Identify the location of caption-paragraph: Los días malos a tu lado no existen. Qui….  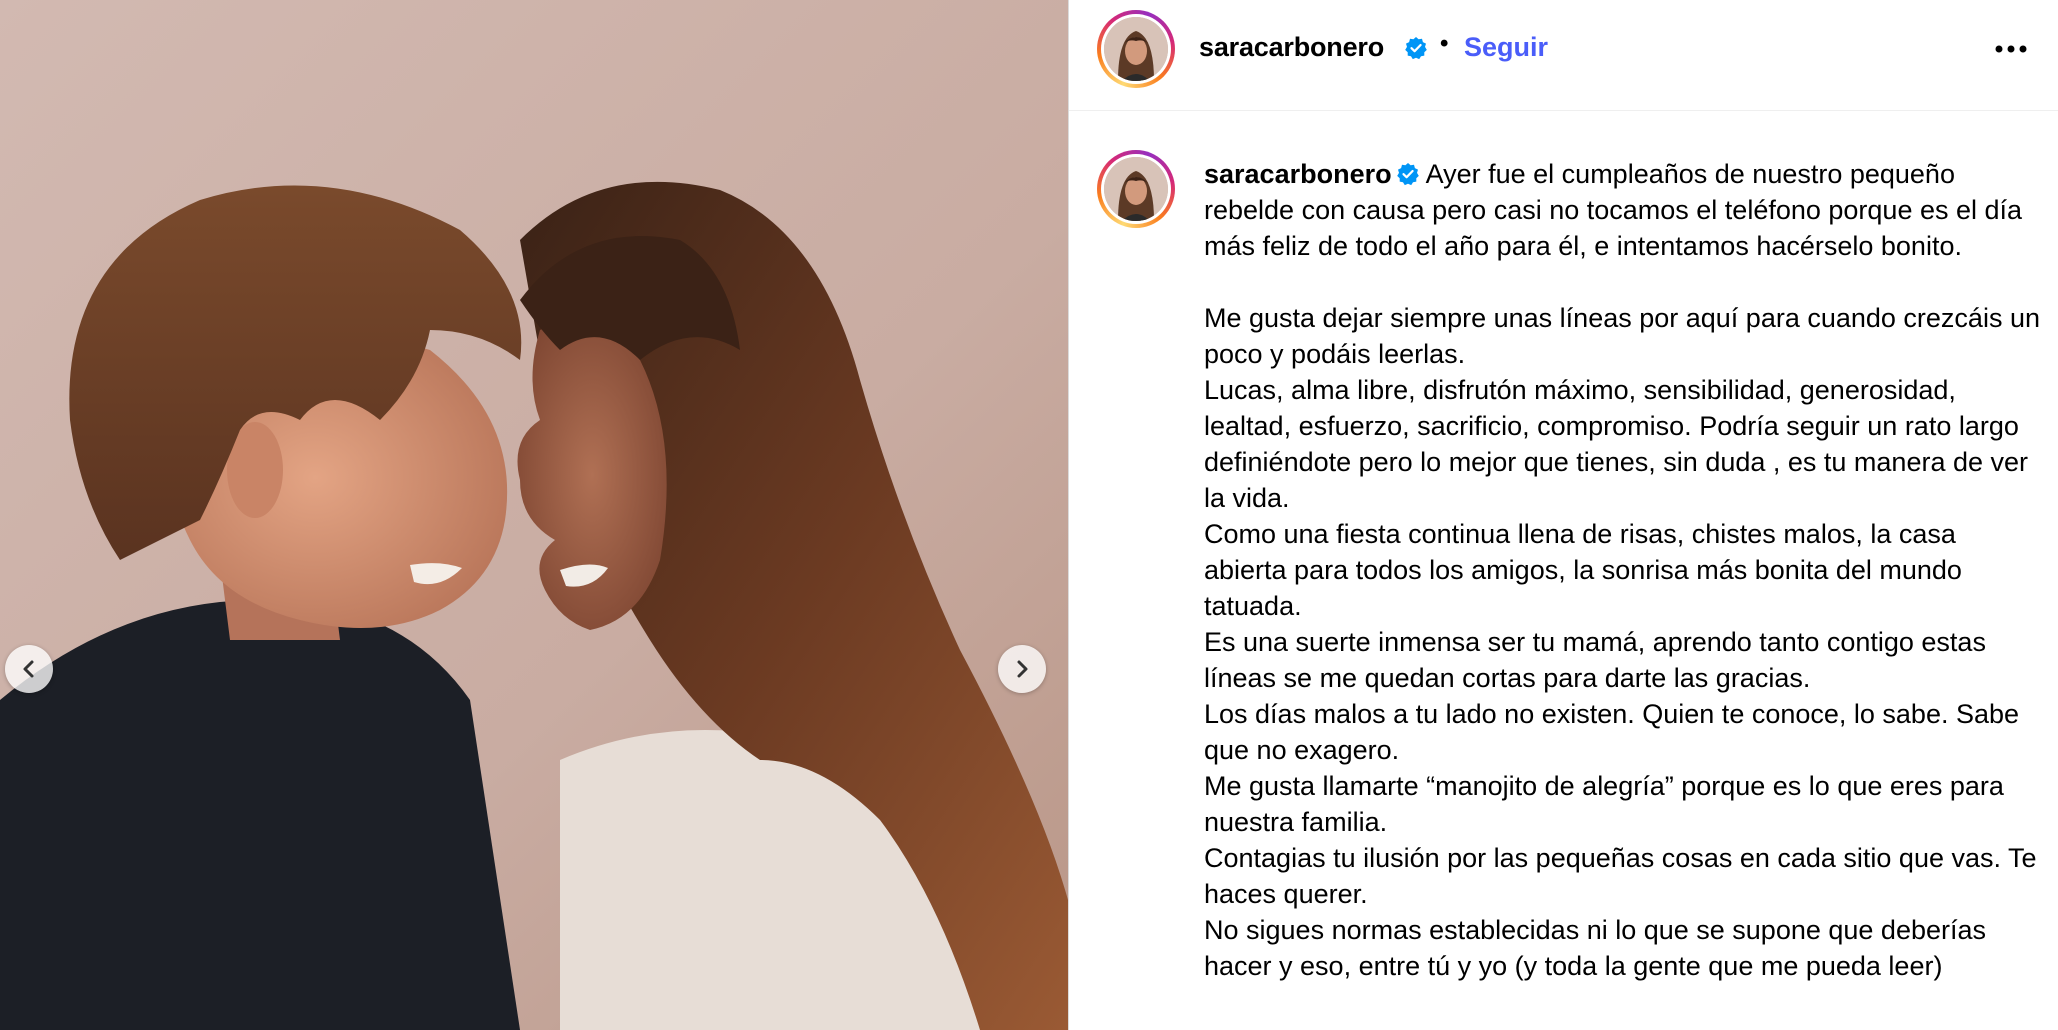
(1612, 732).